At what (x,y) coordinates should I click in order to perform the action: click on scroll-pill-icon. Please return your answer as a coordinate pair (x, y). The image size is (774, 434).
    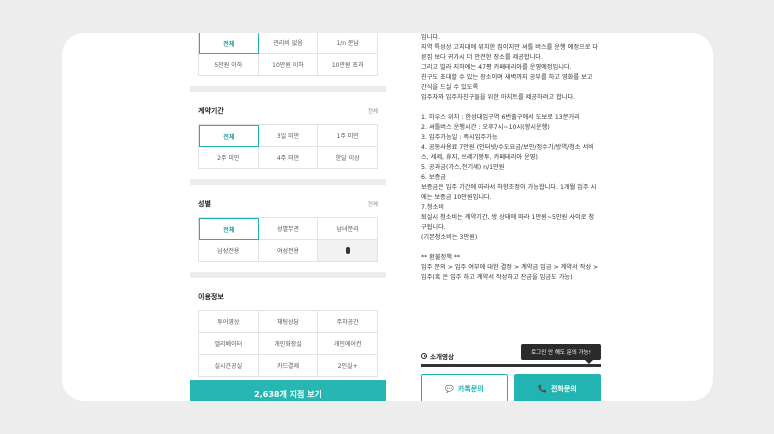
    Looking at the image, I should click on (347, 250).